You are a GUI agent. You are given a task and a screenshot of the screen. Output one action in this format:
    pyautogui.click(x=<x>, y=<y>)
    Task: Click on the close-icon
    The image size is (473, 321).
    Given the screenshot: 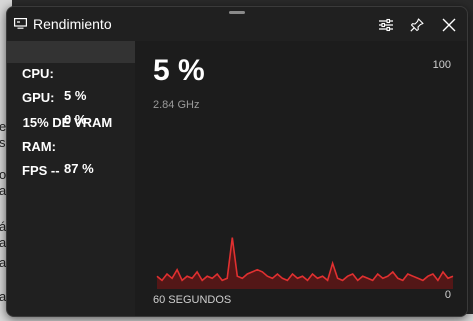 What is the action you would take?
    pyautogui.click(x=449, y=25)
    